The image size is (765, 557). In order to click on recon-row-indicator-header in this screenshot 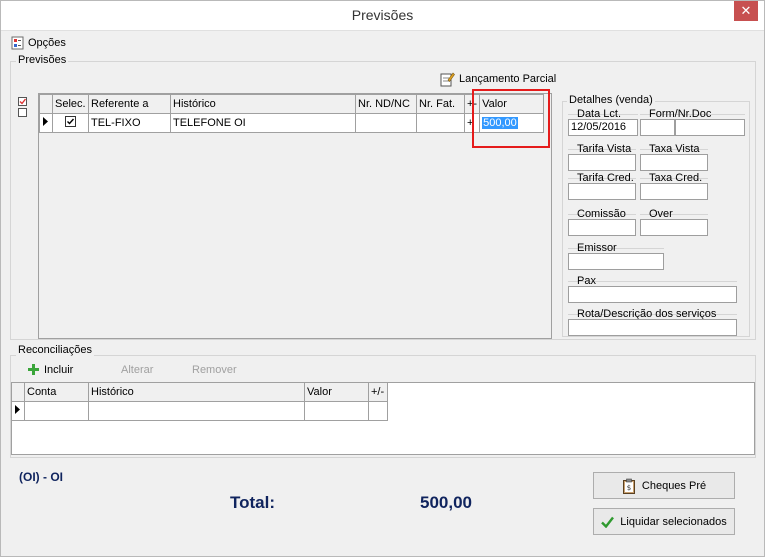, I will do `click(18, 392)`.